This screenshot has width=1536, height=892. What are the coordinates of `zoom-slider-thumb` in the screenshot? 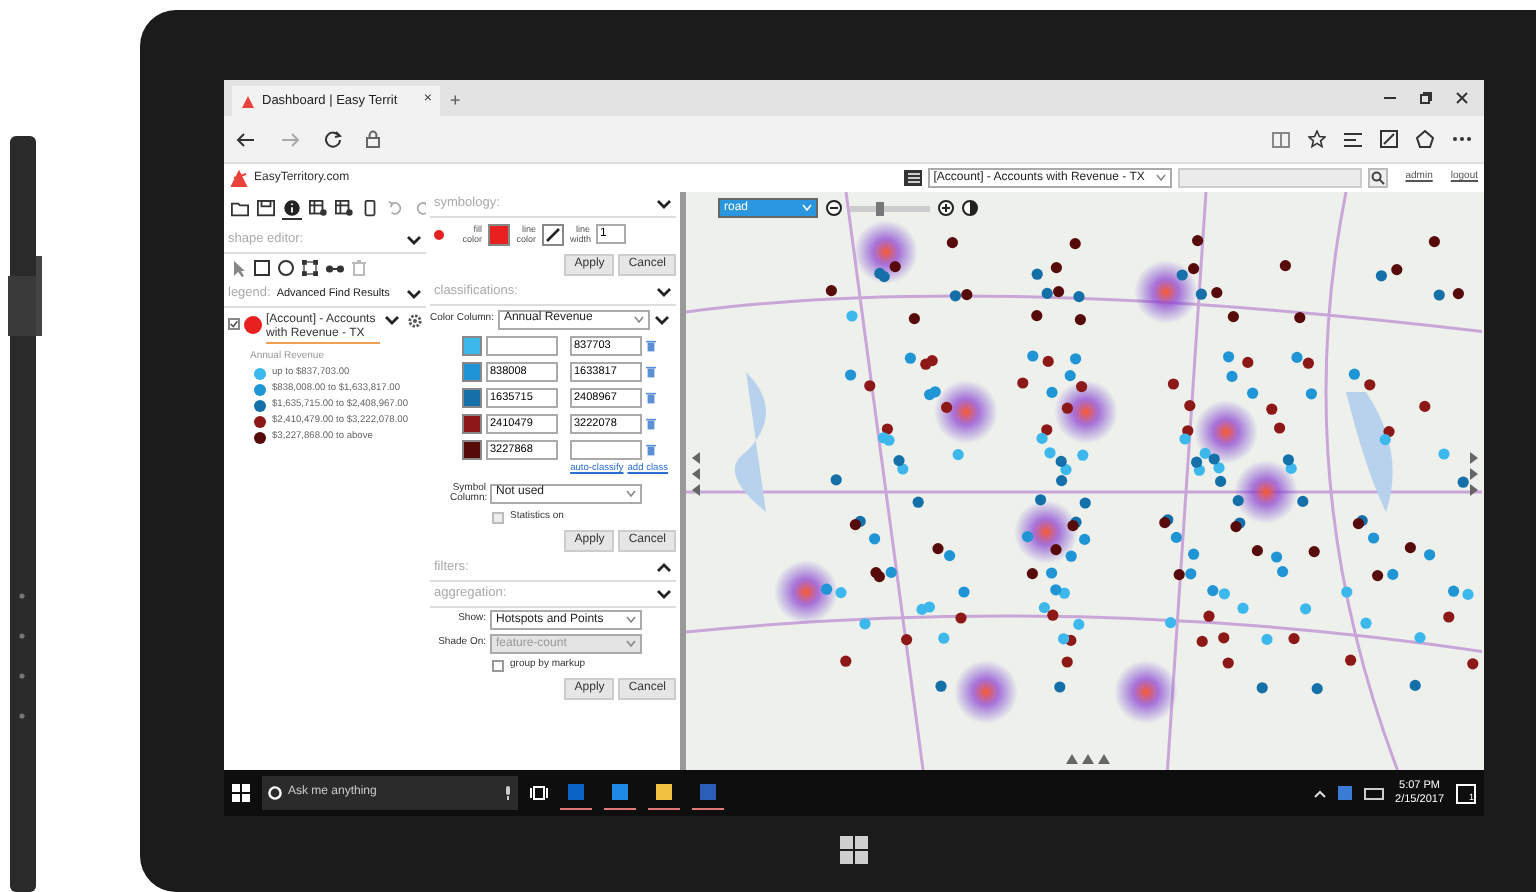 It's located at (879, 208).